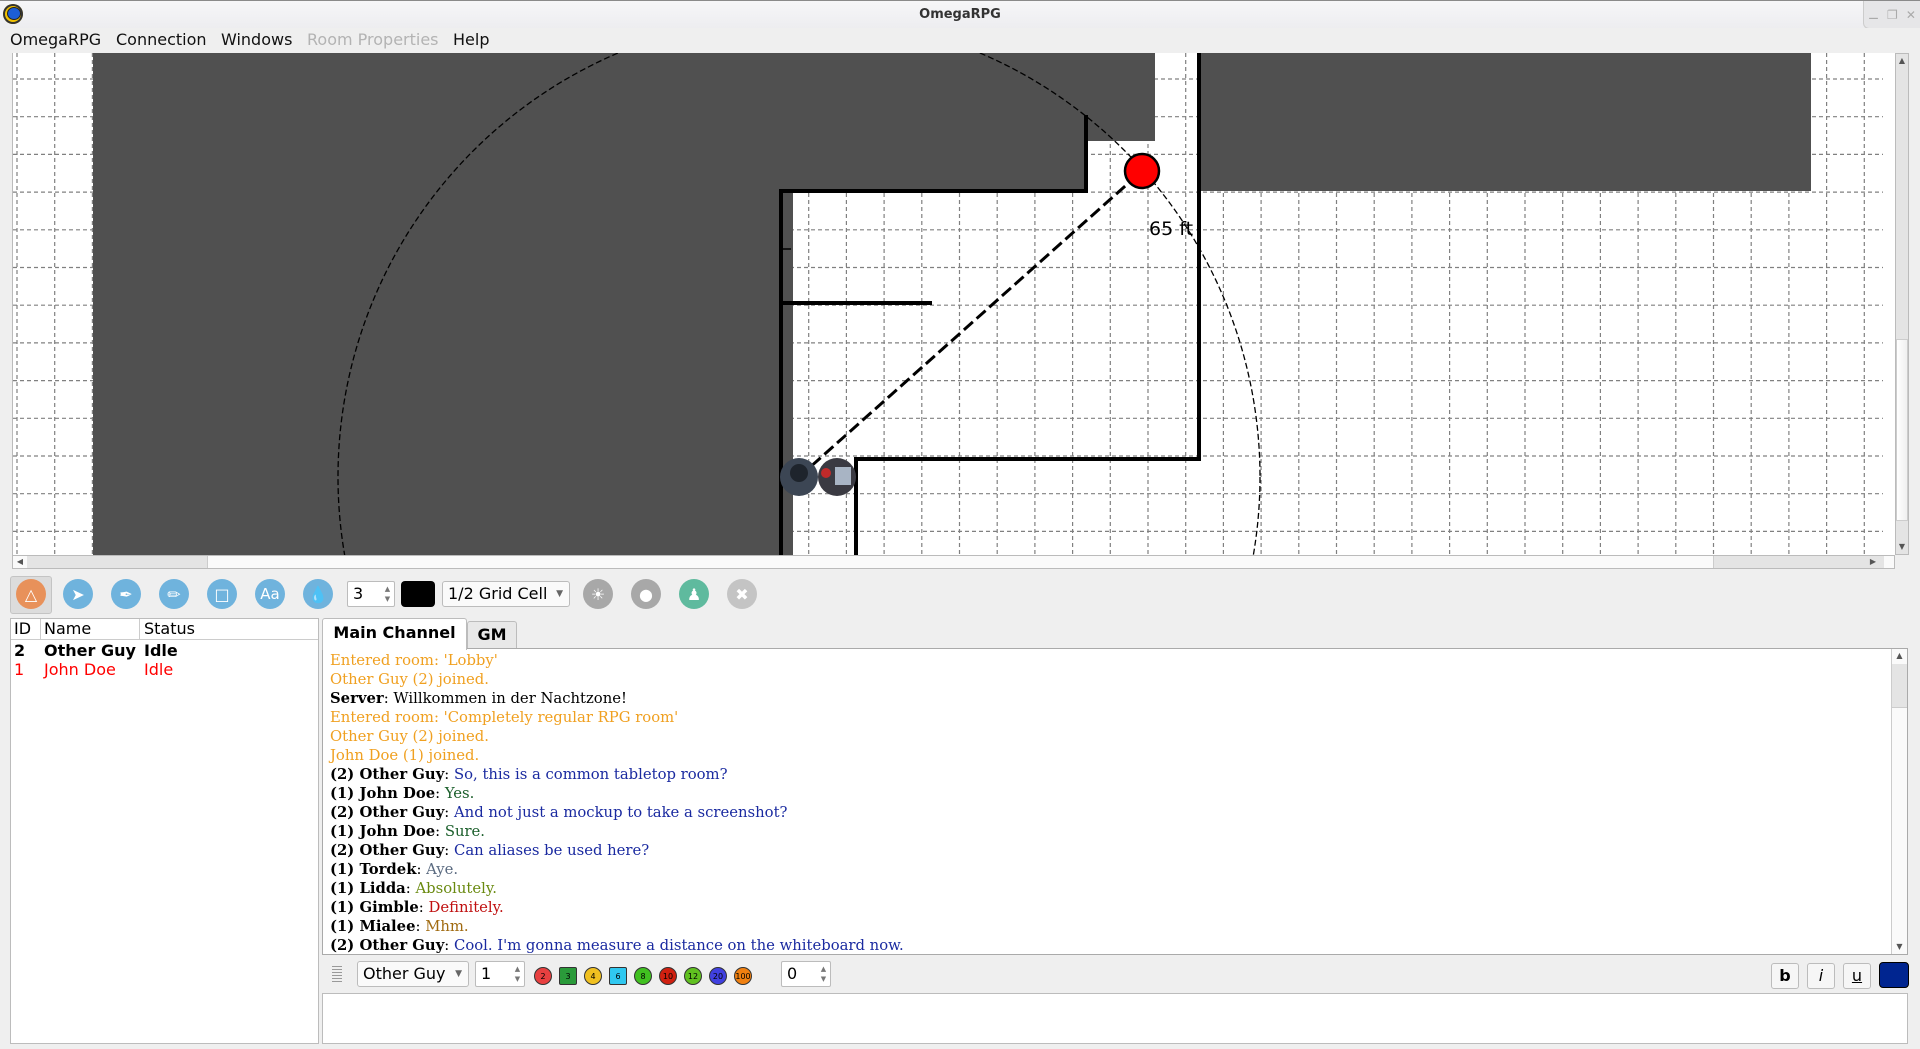  What do you see at coordinates (337, 974) in the screenshot?
I see `toolbar-grip-icon` at bounding box center [337, 974].